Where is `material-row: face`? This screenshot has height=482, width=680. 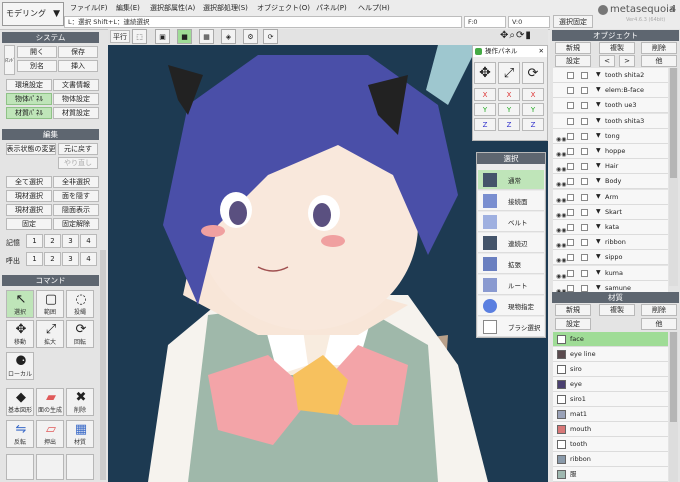 material-row: face is located at coordinates (610, 339).